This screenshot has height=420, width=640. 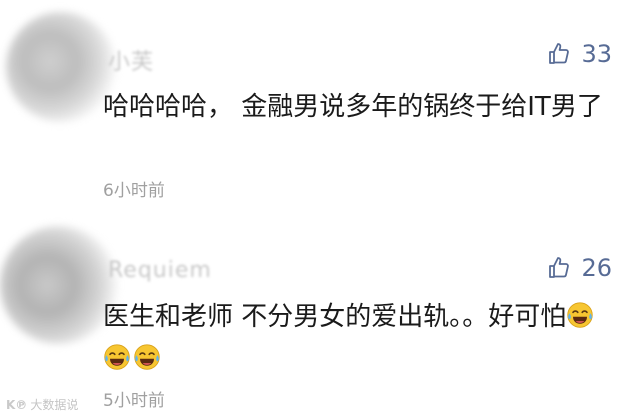 What do you see at coordinates (579, 268) in the screenshot?
I see `like-button: 26` at bounding box center [579, 268].